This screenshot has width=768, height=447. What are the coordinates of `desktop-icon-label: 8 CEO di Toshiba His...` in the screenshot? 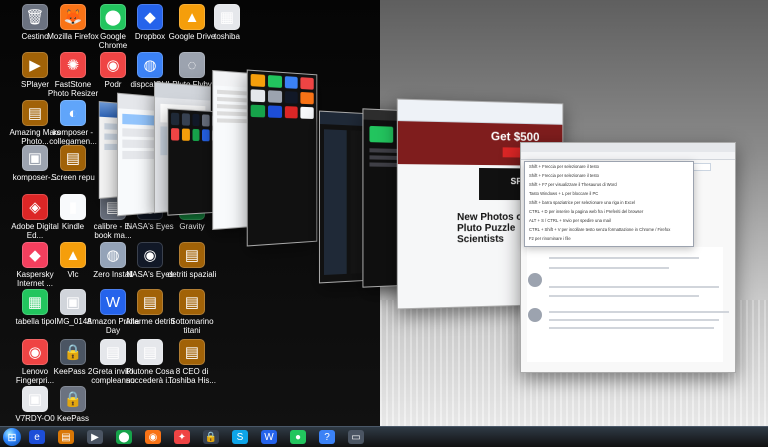 It's located at (192, 376).